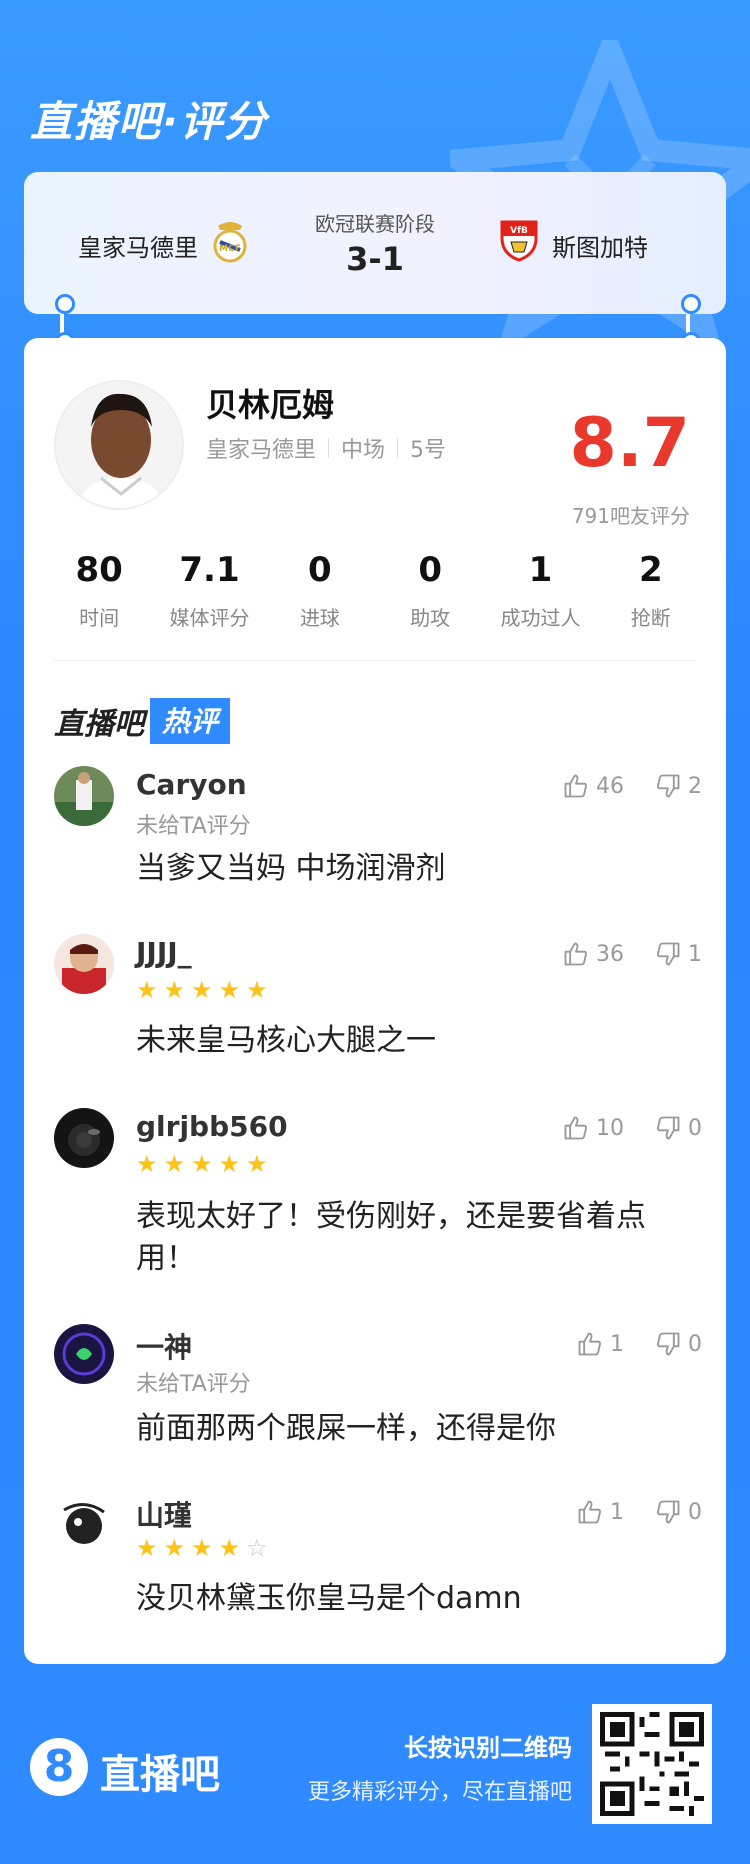  I want to click on qr-prompt: 长按识别二维码, so click(488, 1748).